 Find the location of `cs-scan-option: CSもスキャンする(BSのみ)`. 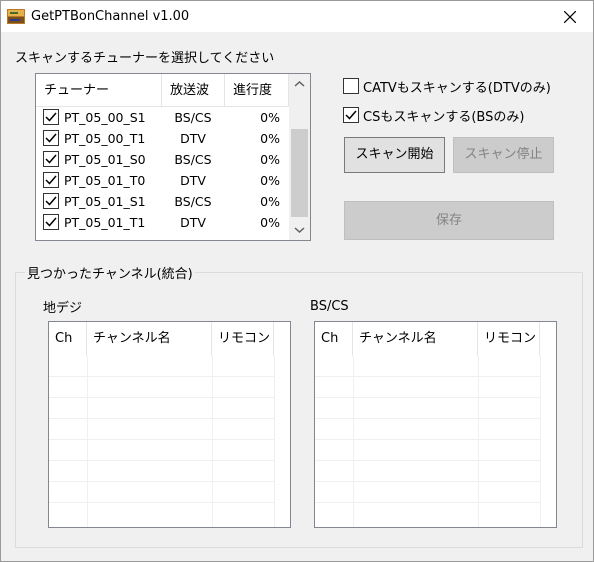

cs-scan-option: CSもスキャンする(BSのみ) is located at coordinates (458, 116).